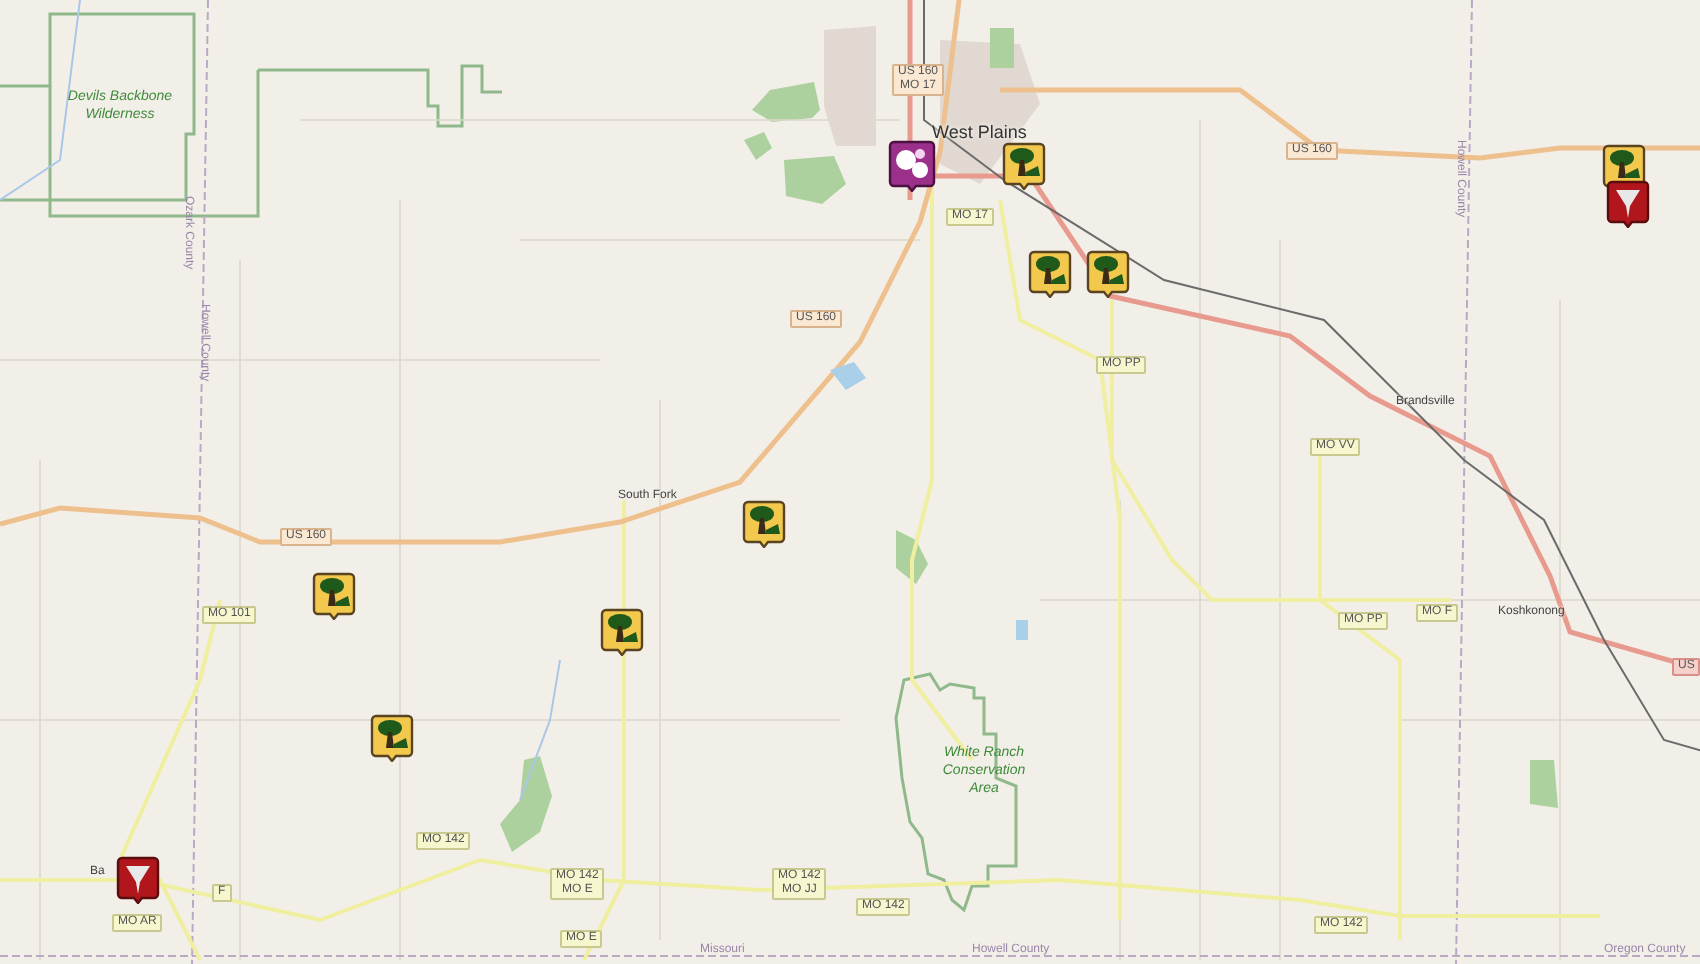 The height and width of the screenshot is (964, 1700). Describe the element at coordinates (912, 166) in the screenshot. I see `cluster-marker-icon` at that location.